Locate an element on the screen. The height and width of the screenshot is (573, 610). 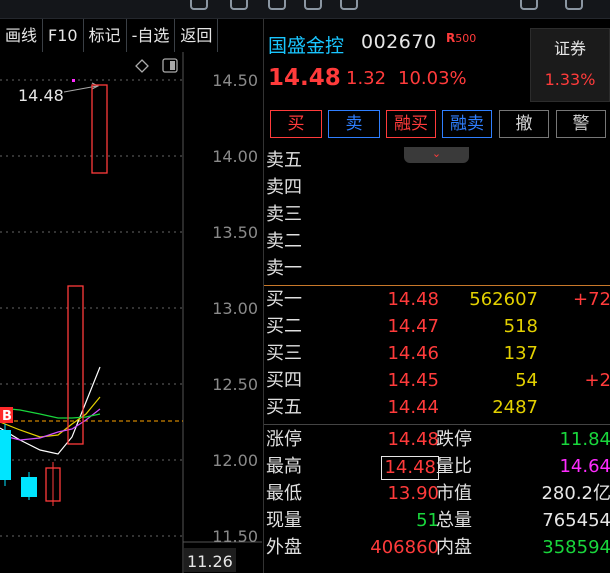
low-value: 13.90 is located at coordinates (413, 493).